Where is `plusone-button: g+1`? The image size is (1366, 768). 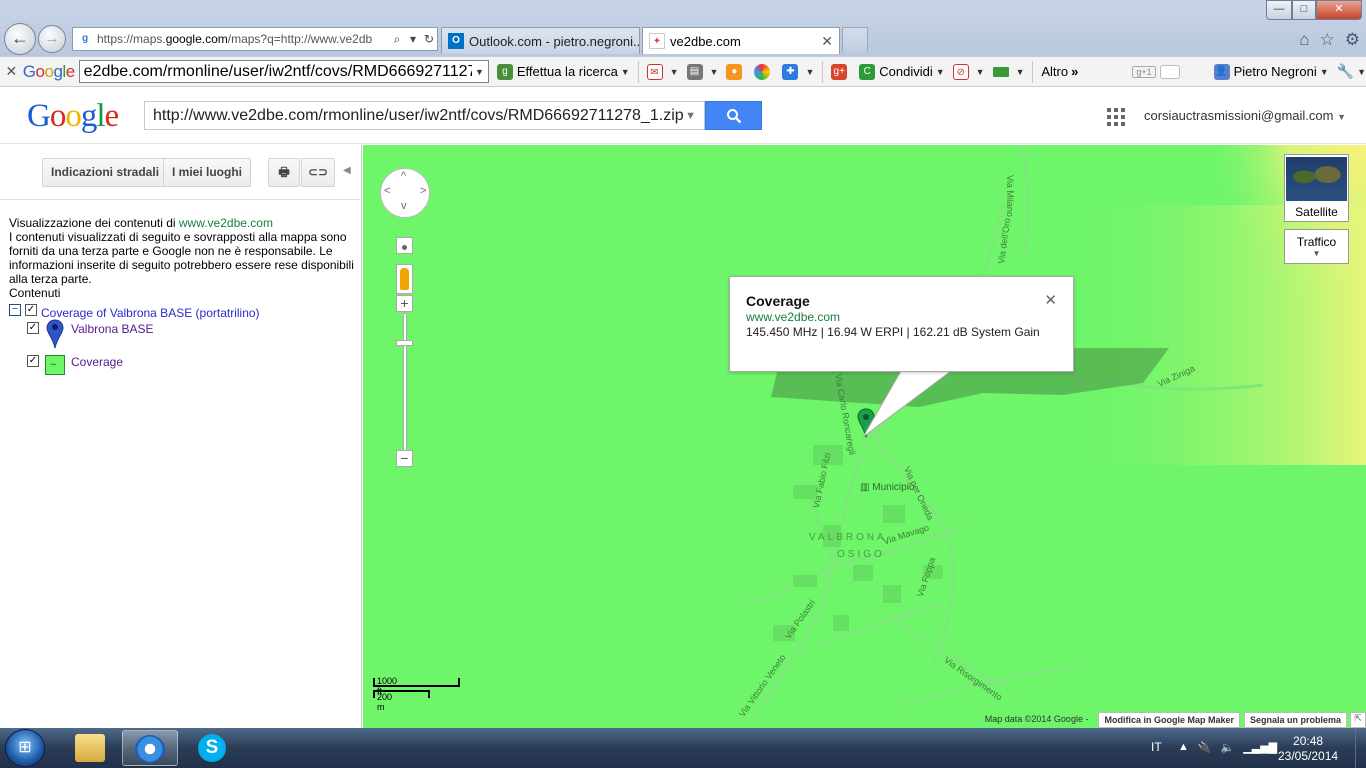 plusone-button: g+1 is located at coordinates (1156, 71).